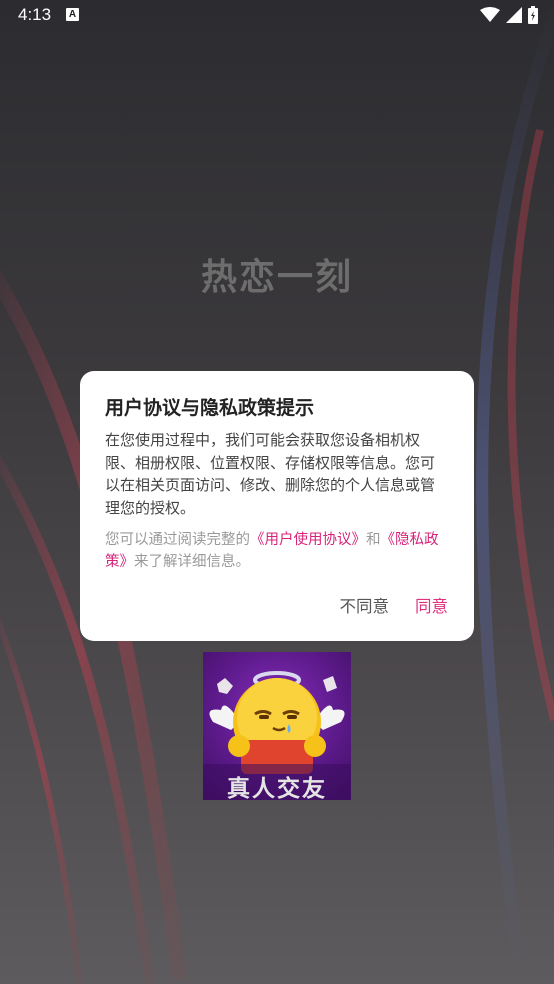 This screenshot has width=554, height=984. I want to click on dialog-buttons: 不同意 同意, so click(394, 605).